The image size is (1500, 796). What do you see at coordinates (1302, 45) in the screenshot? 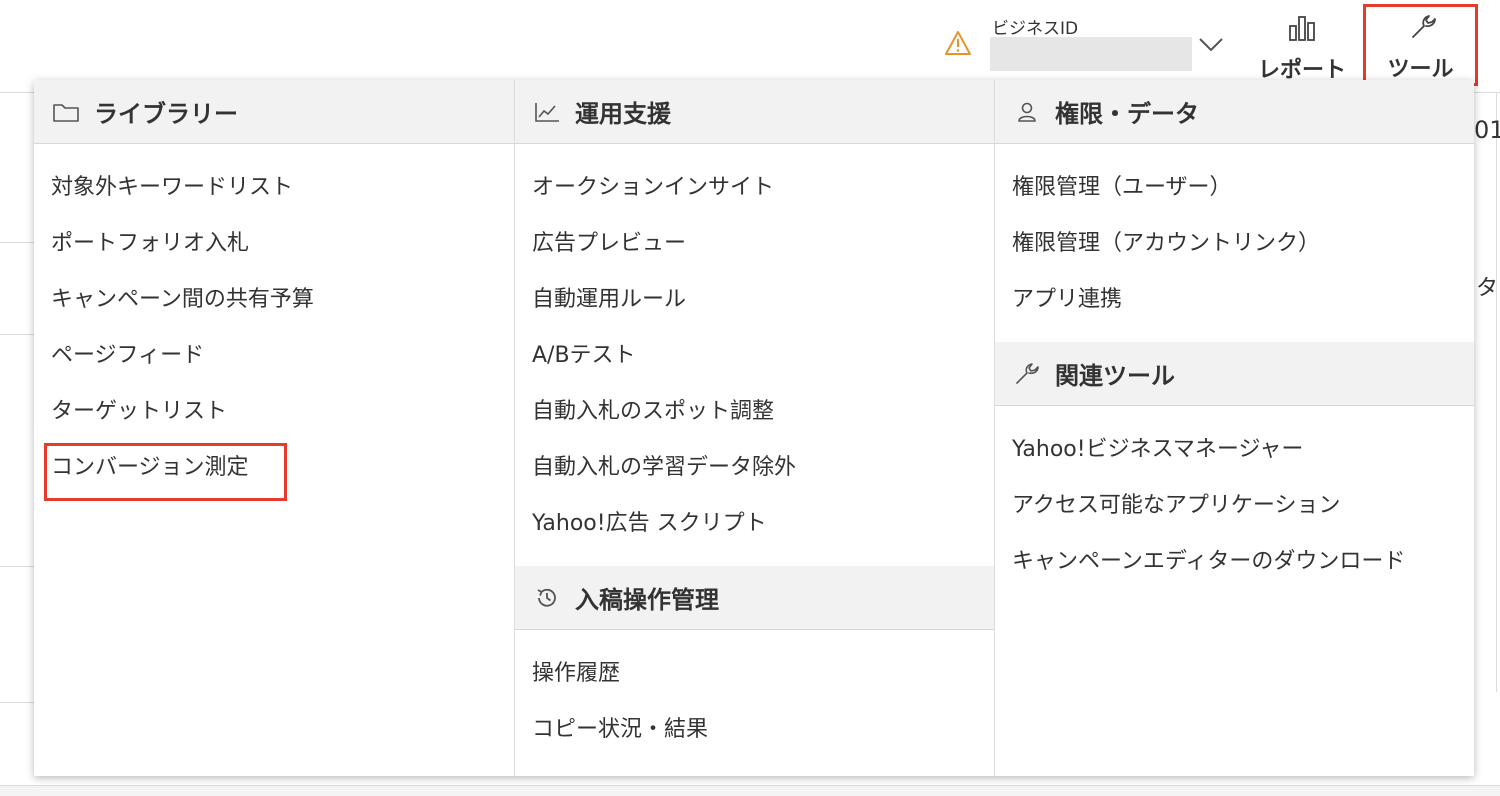
I see `report-button: レポート` at bounding box center [1302, 45].